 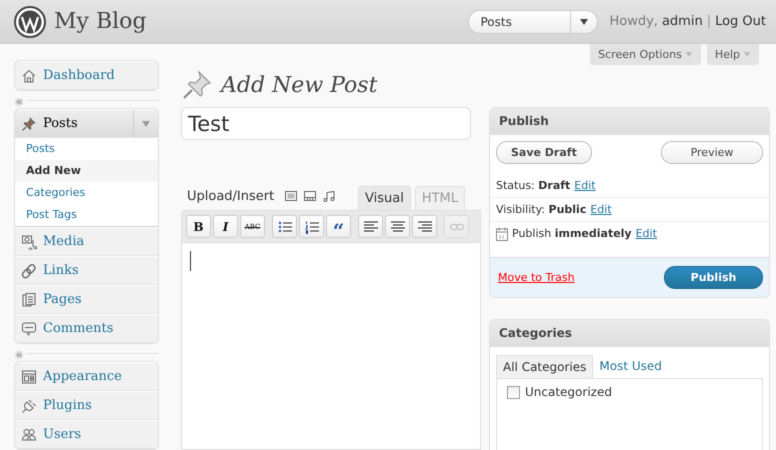 I want to click on bullets-button, so click(x=284, y=226).